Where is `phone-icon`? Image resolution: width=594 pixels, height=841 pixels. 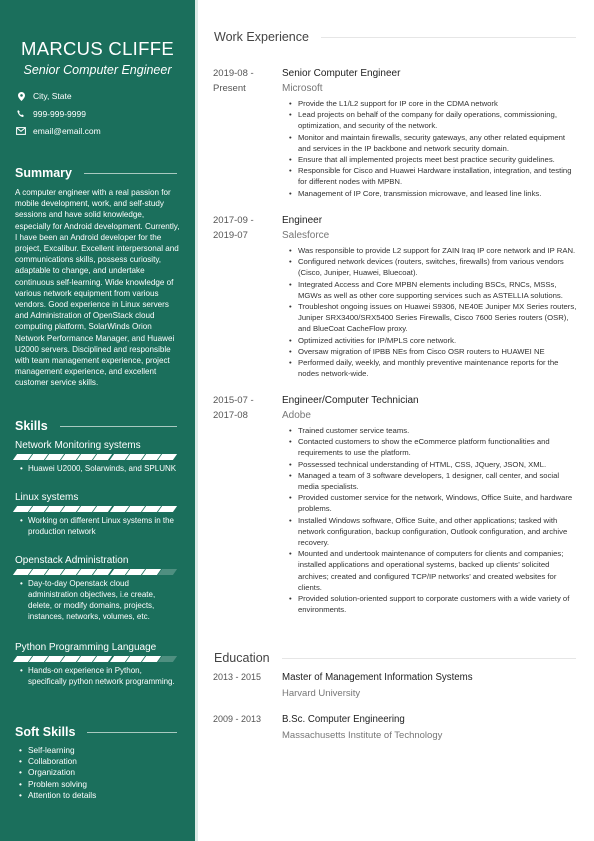 phone-icon is located at coordinates (21, 114).